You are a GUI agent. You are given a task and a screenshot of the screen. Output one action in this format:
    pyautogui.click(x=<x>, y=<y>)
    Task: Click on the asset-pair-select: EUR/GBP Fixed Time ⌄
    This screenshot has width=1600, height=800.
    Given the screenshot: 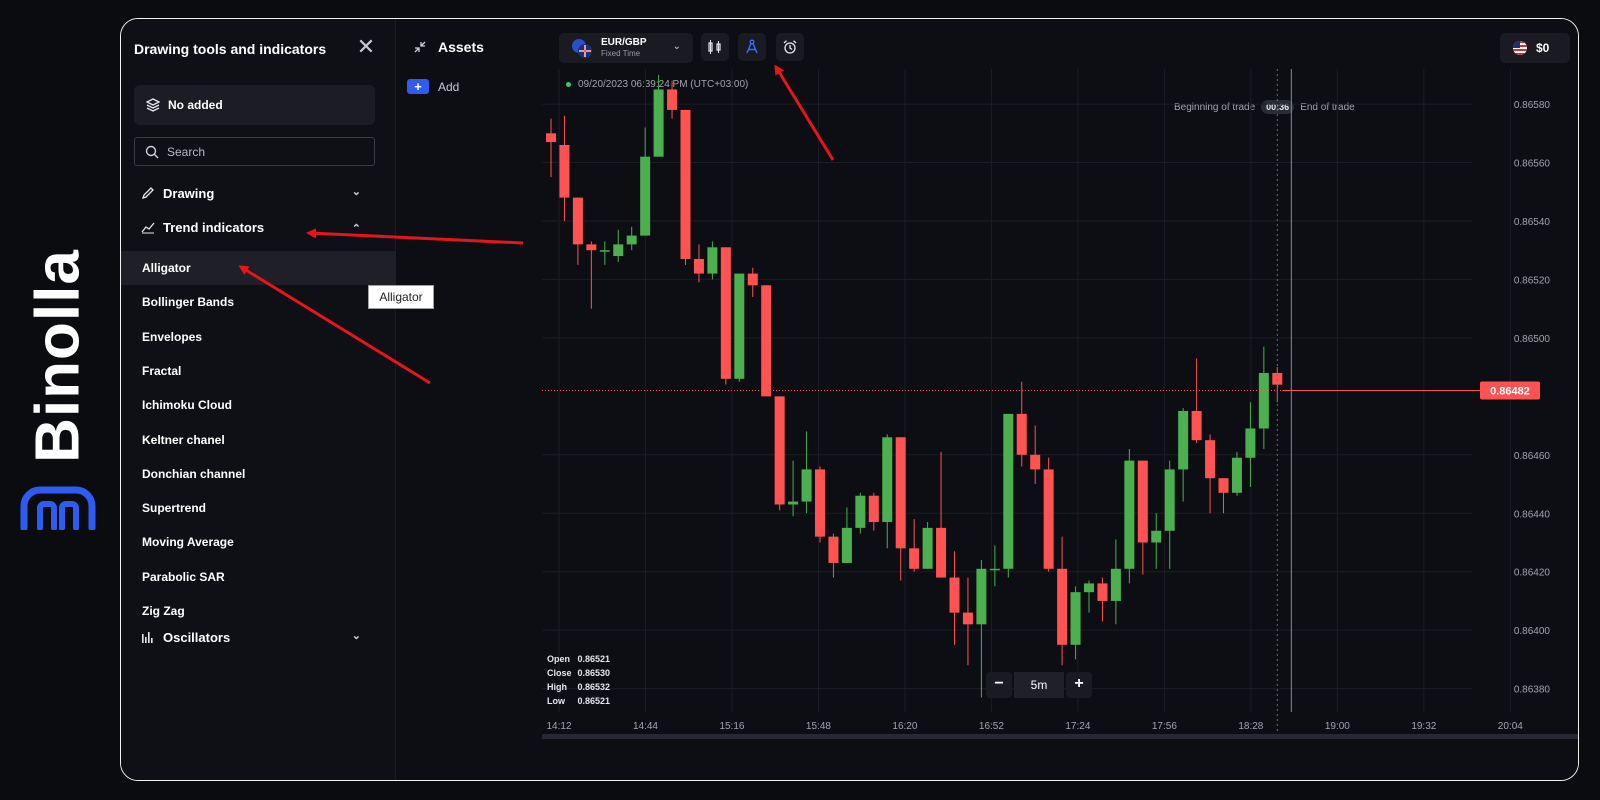 What is the action you would take?
    pyautogui.click(x=626, y=48)
    